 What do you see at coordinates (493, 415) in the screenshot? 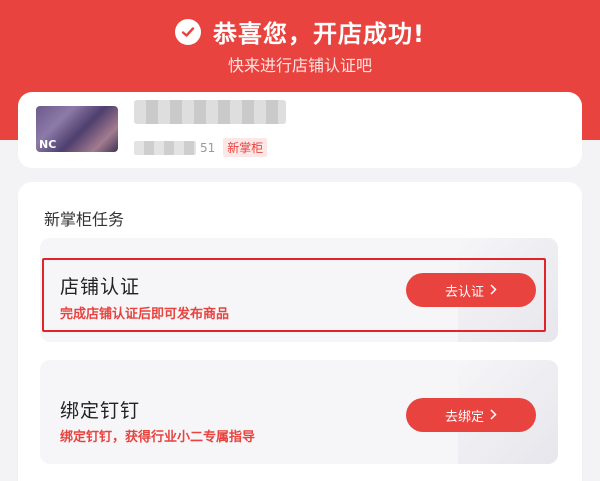
I see `chevron-right-icon` at bounding box center [493, 415].